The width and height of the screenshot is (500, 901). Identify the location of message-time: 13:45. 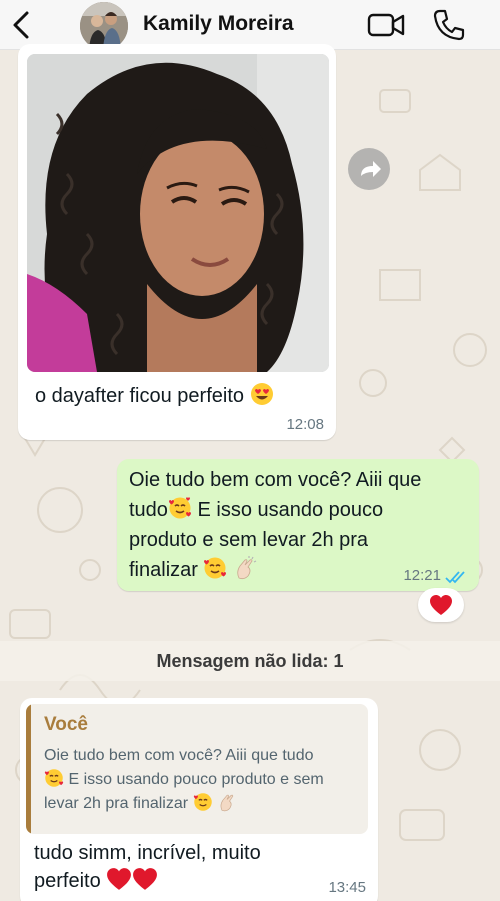
(347, 887).